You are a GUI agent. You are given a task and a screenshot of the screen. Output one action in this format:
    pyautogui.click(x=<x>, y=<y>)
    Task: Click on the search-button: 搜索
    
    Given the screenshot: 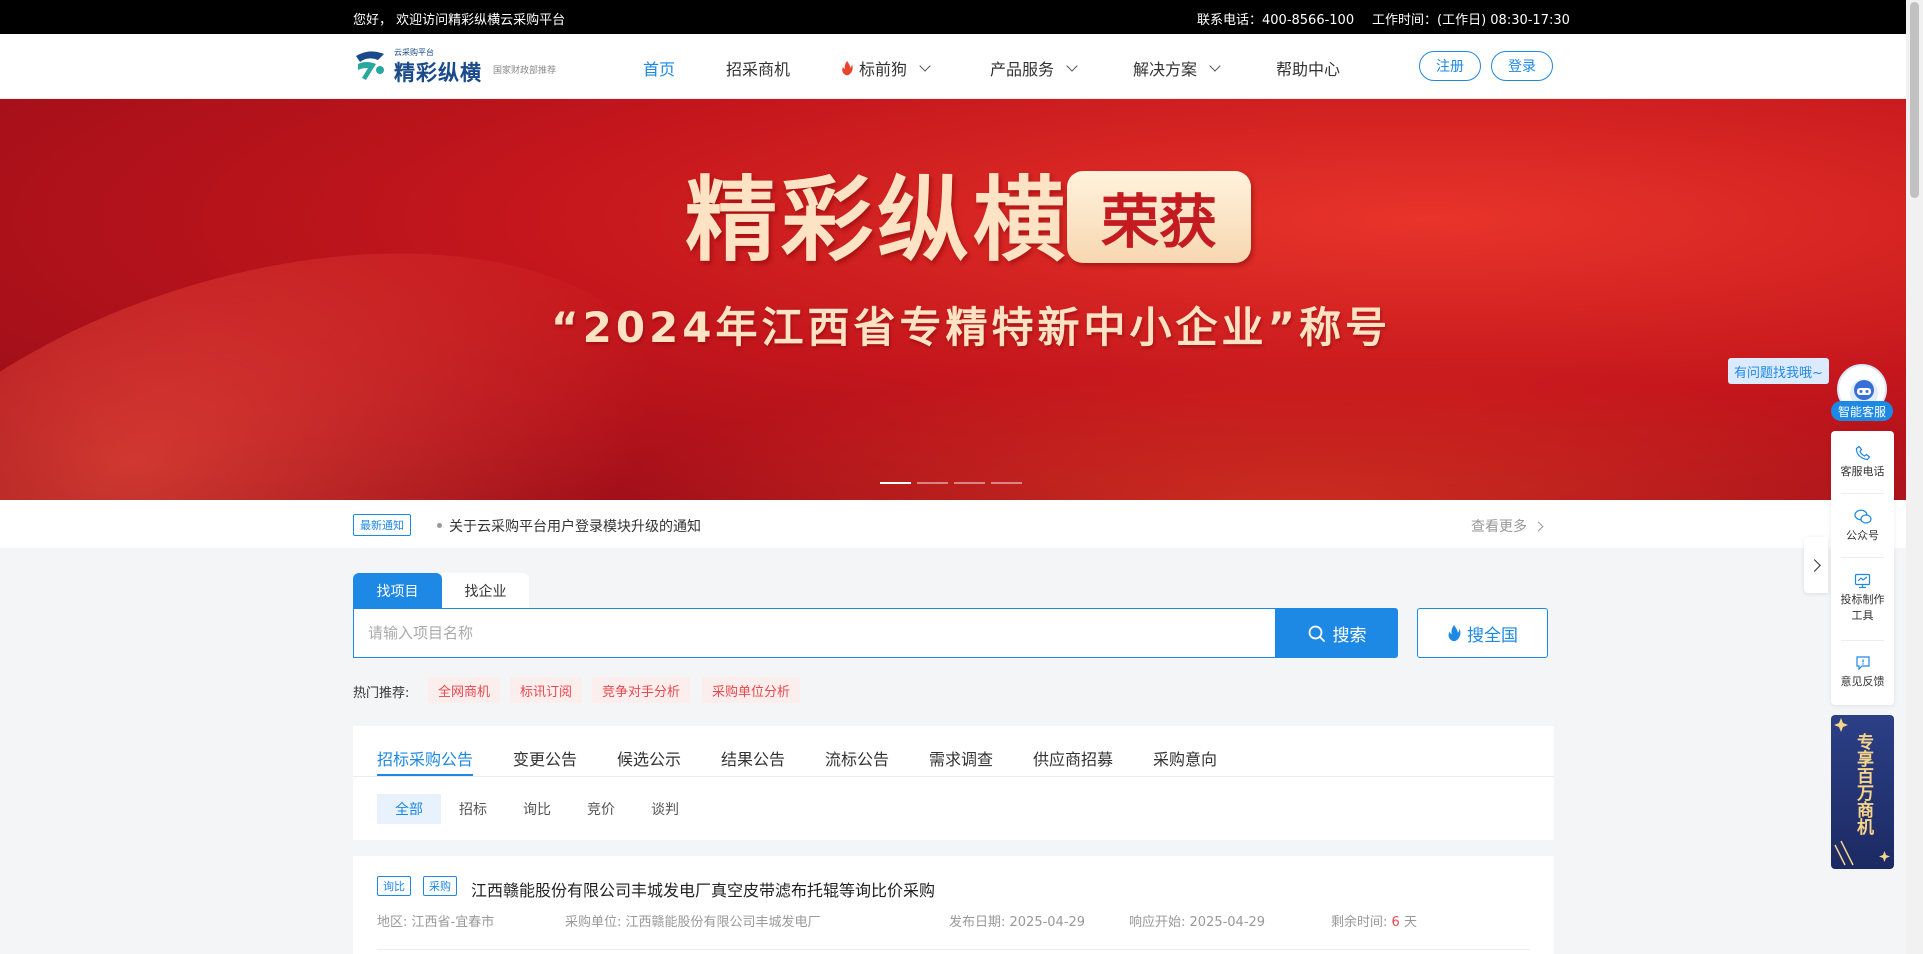 What is the action you would take?
    pyautogui.click(x=1337, y=633)
    